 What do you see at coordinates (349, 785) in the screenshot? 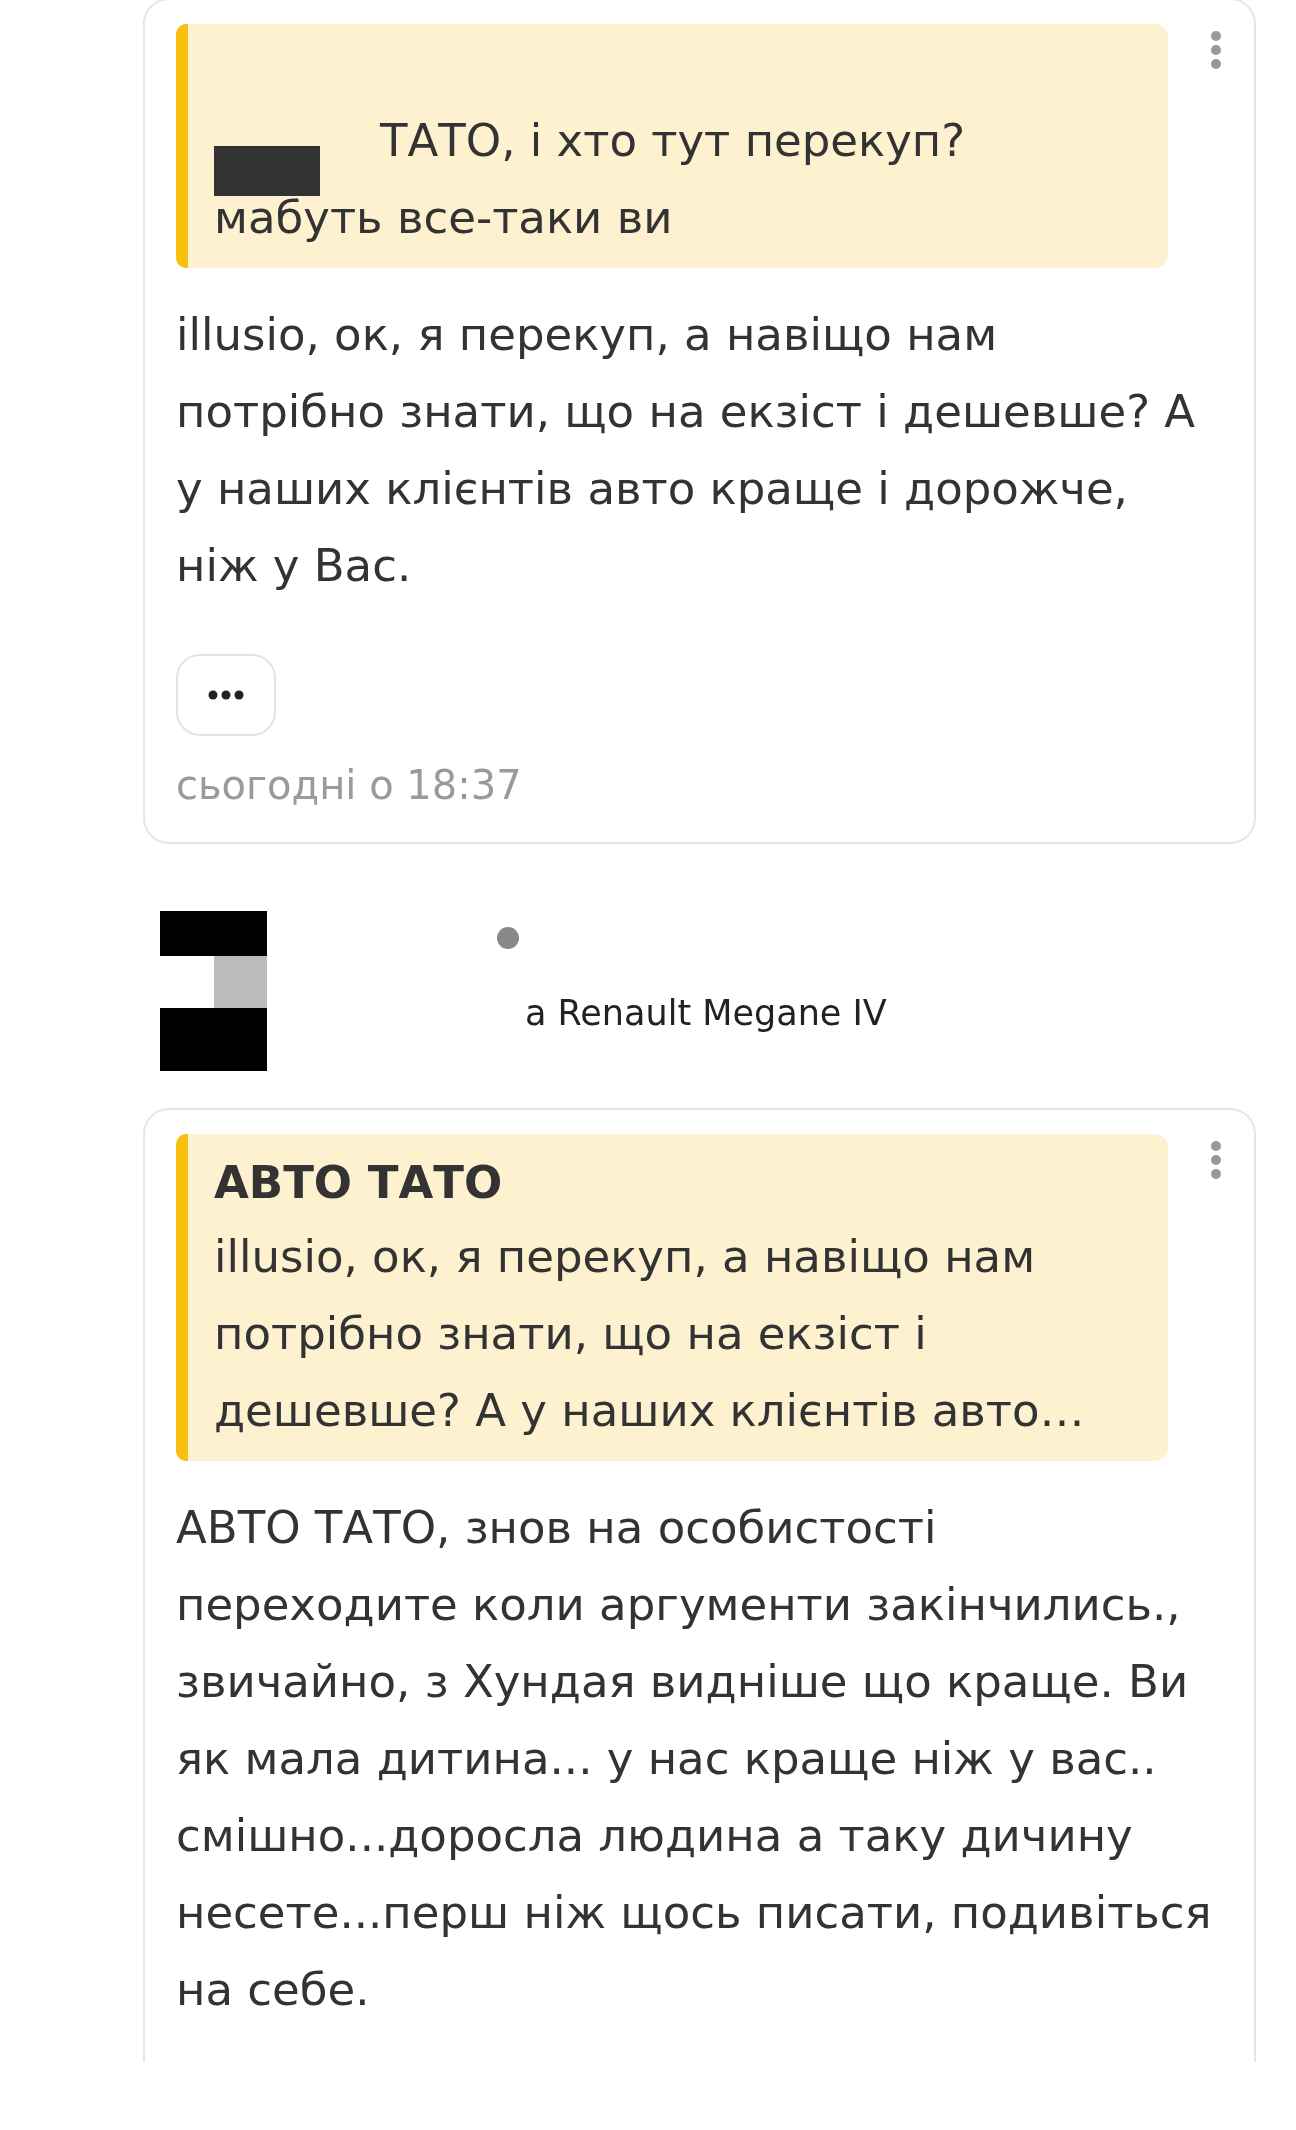
I see `timestamp: сьогодні о 18:37` at bounding box center [349, 785].